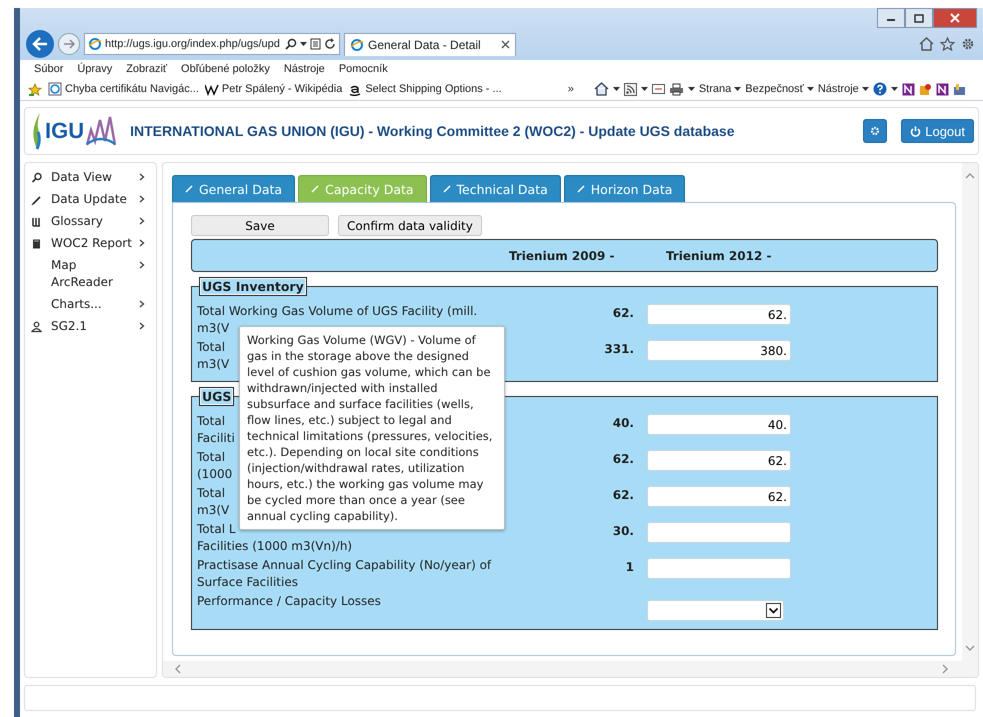 The image size is (983, 717). Describe the element at coordinates (623, 312) in the screenshot. I see `previous-value: 62.` at that location.